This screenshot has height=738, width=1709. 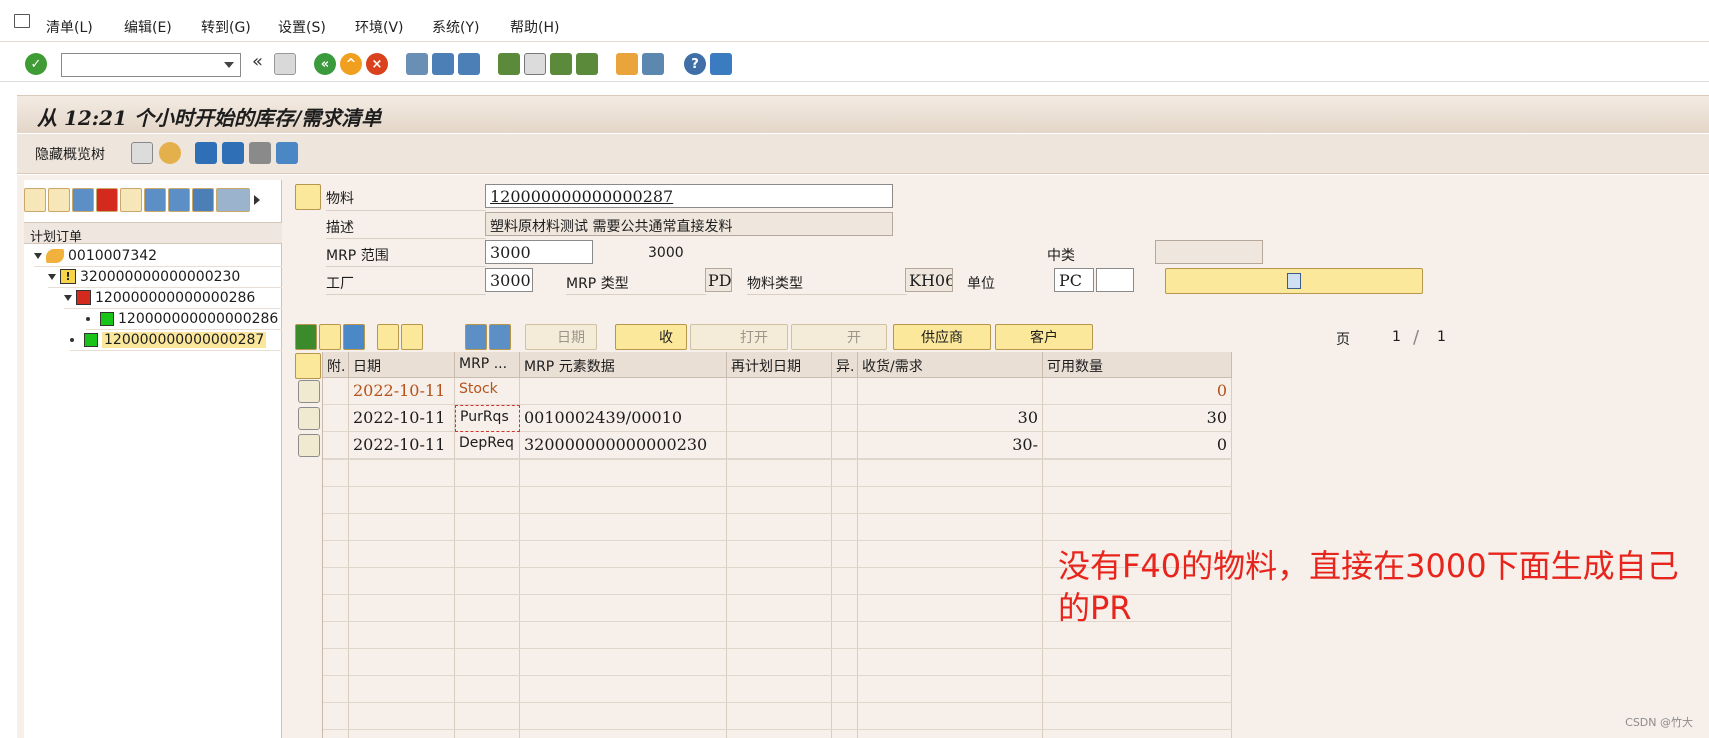 What do you see at coordinates (487, 418) in the screenshot?
I see `table-cell-mrp: PurRqs` at bounding box center [487, 418].